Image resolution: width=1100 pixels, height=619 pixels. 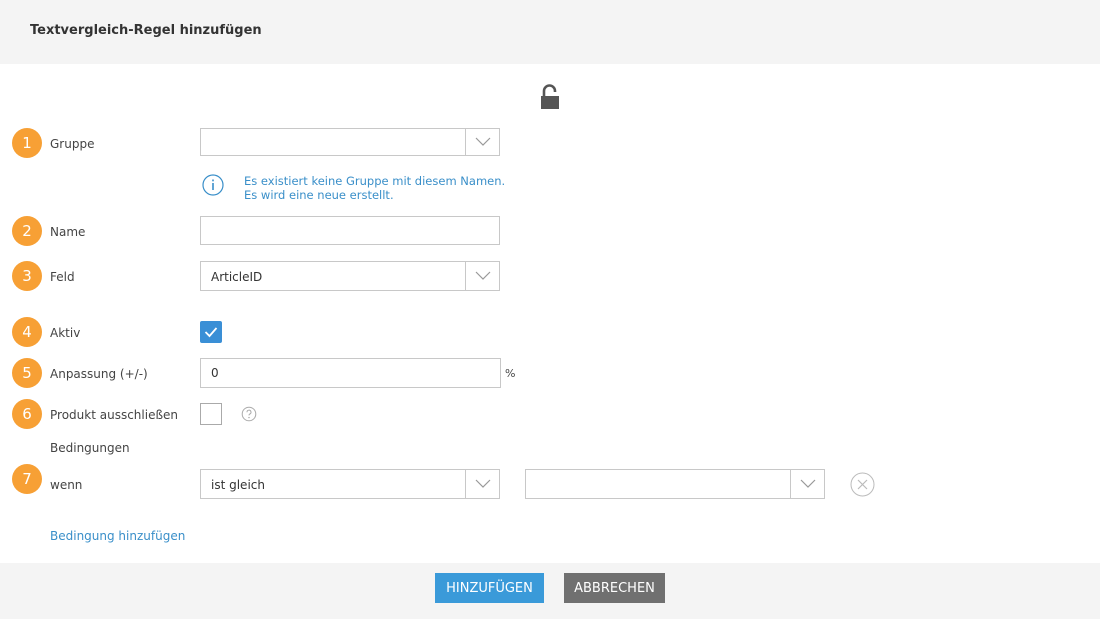 I want to click on aktiv-checkbox, so click(x=211, y=332).